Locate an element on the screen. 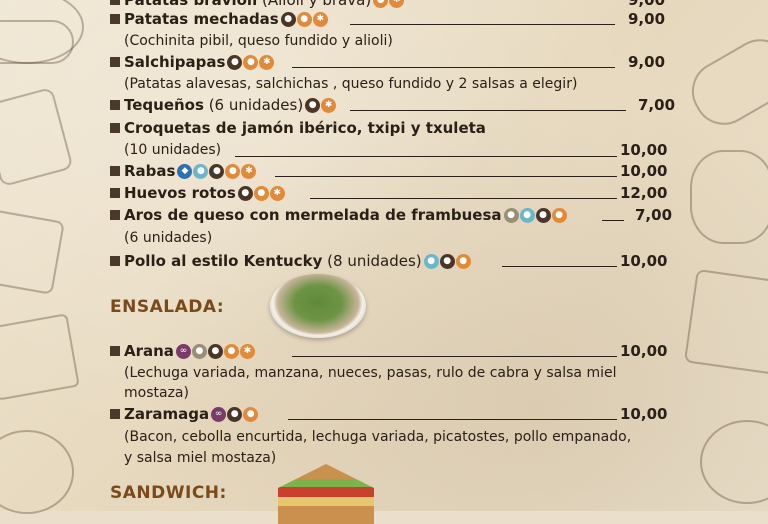 This screenshot has height=524, width=768. allergen-icons: ● ● ● ● is located at coordinates (535, 215).